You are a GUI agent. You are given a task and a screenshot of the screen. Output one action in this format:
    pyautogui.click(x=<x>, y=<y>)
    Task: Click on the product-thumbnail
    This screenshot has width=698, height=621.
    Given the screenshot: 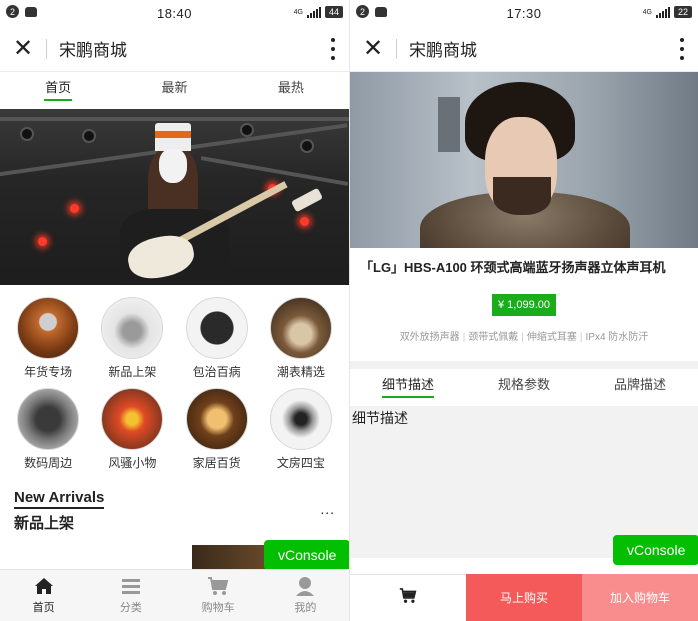 What is the action you would take?
    pyautogui.click(x=232, y=557)
    